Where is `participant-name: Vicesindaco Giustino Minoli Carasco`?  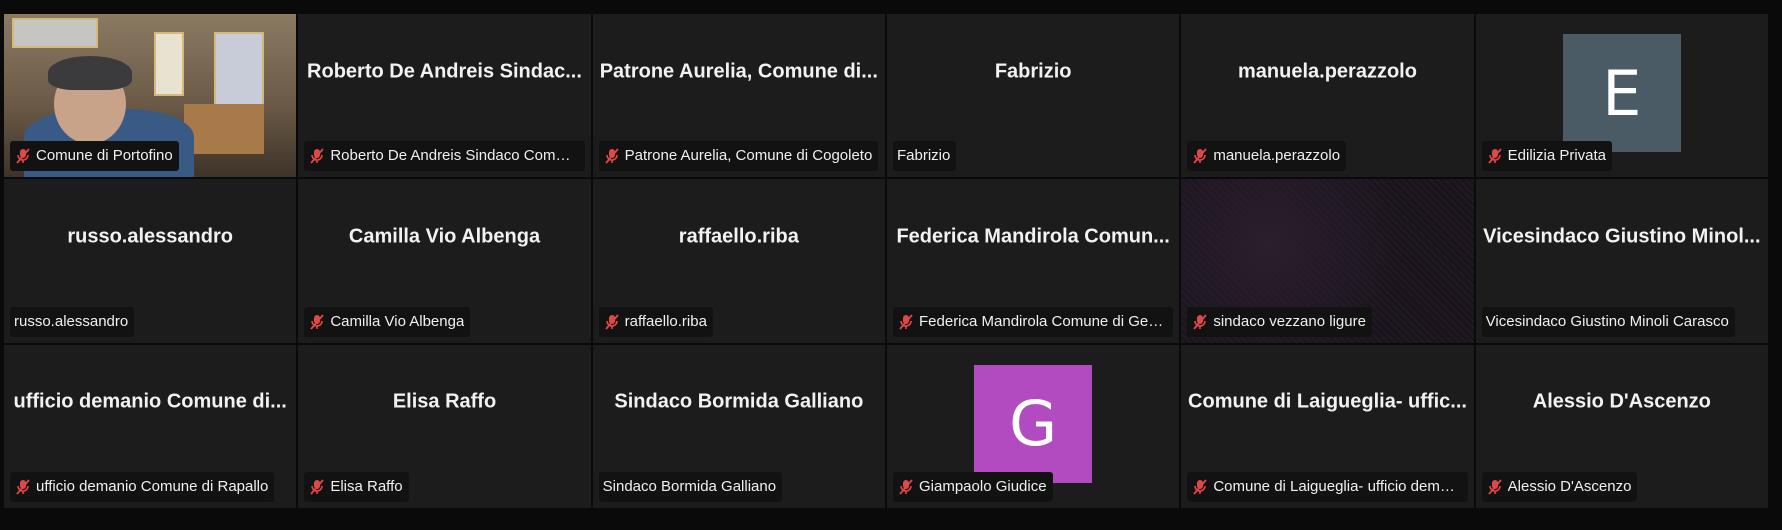 participant-name: Vicesindaco Giustino Minoli Carasco is located at coordinates (1607, 321).